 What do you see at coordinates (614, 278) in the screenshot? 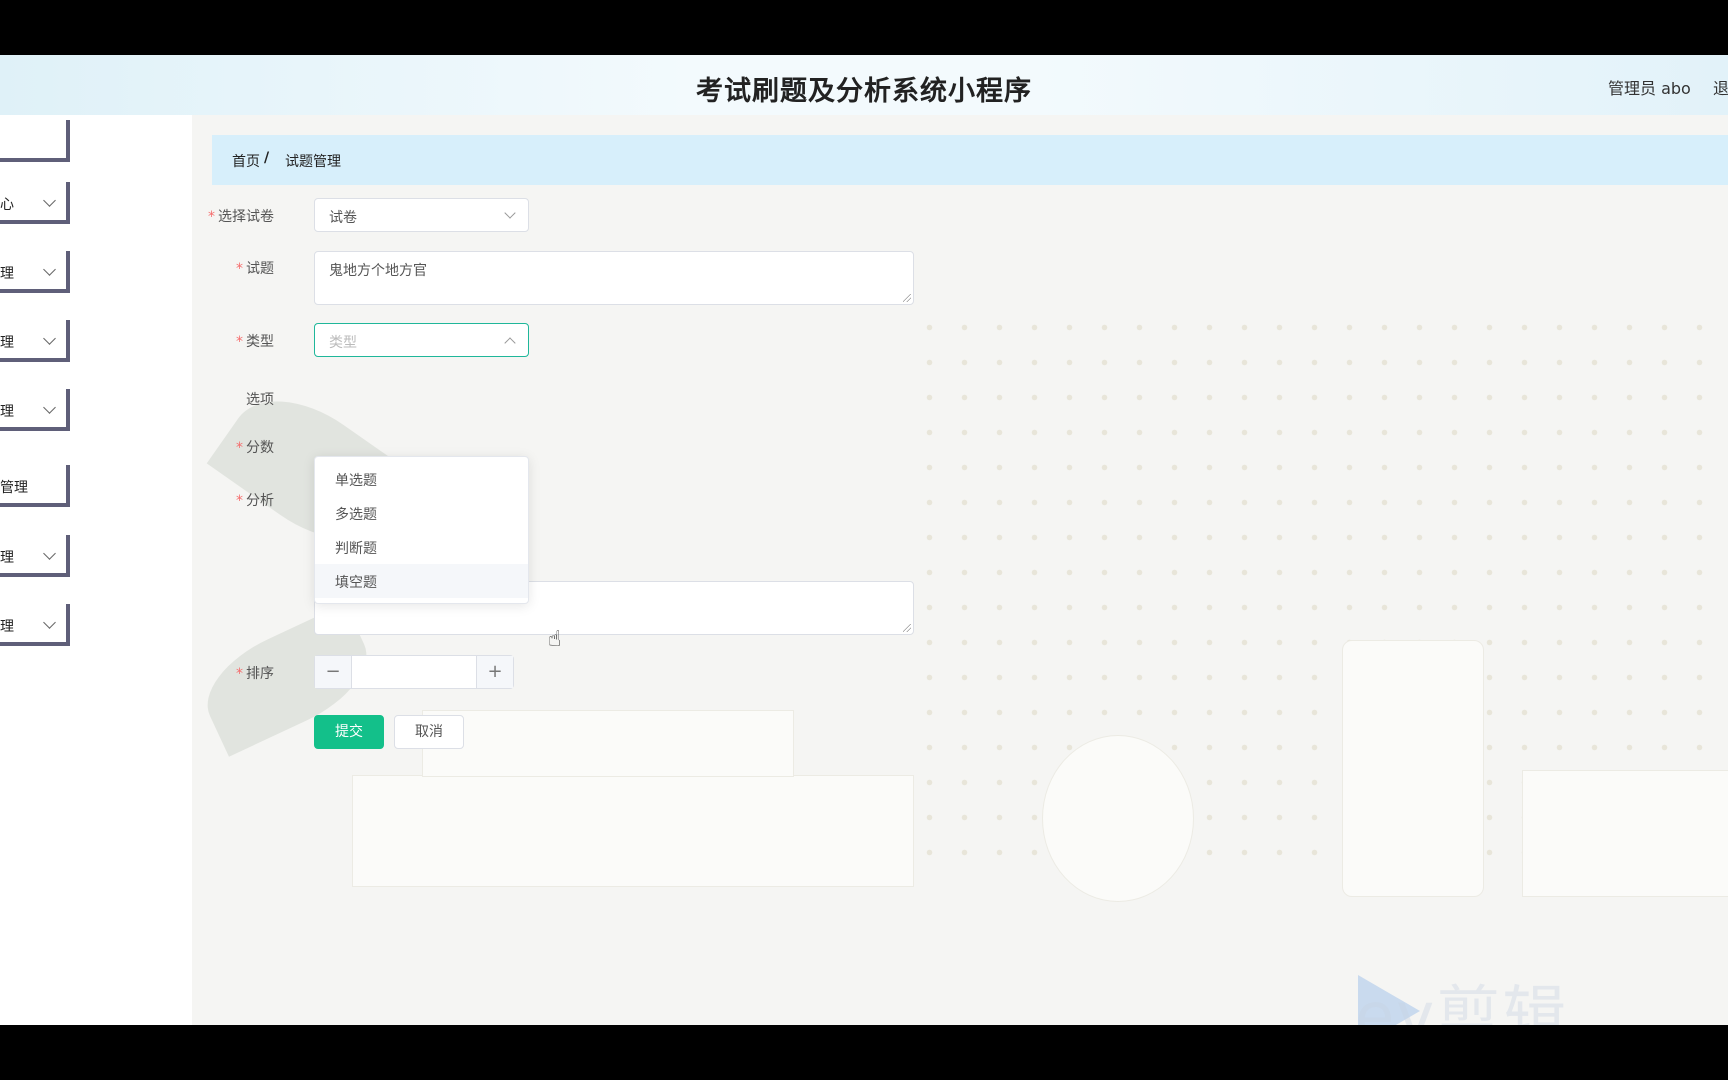
I see `question-textarea: 鬼地方个地方官` at bounding box center [614, 278].